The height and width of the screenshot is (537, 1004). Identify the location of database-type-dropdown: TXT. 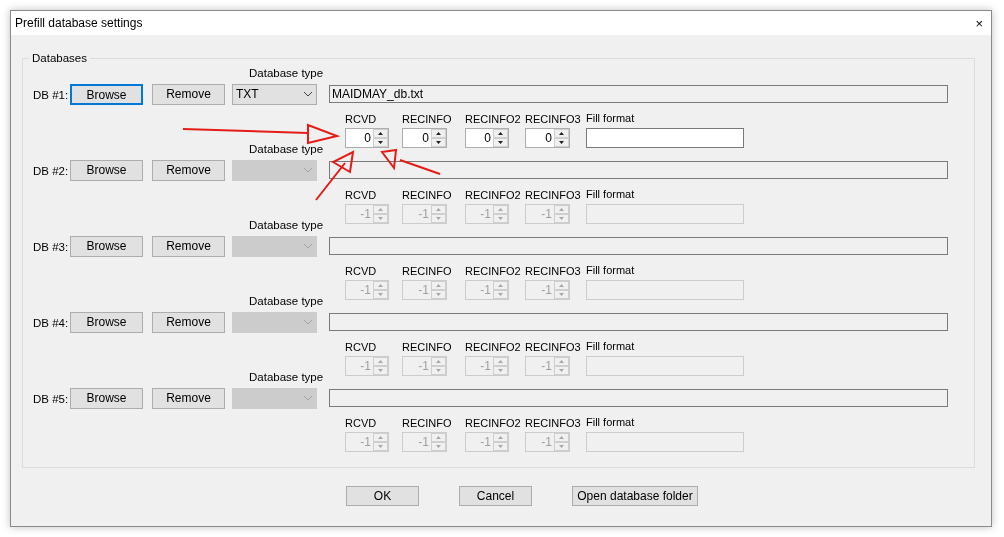
(274, 94).